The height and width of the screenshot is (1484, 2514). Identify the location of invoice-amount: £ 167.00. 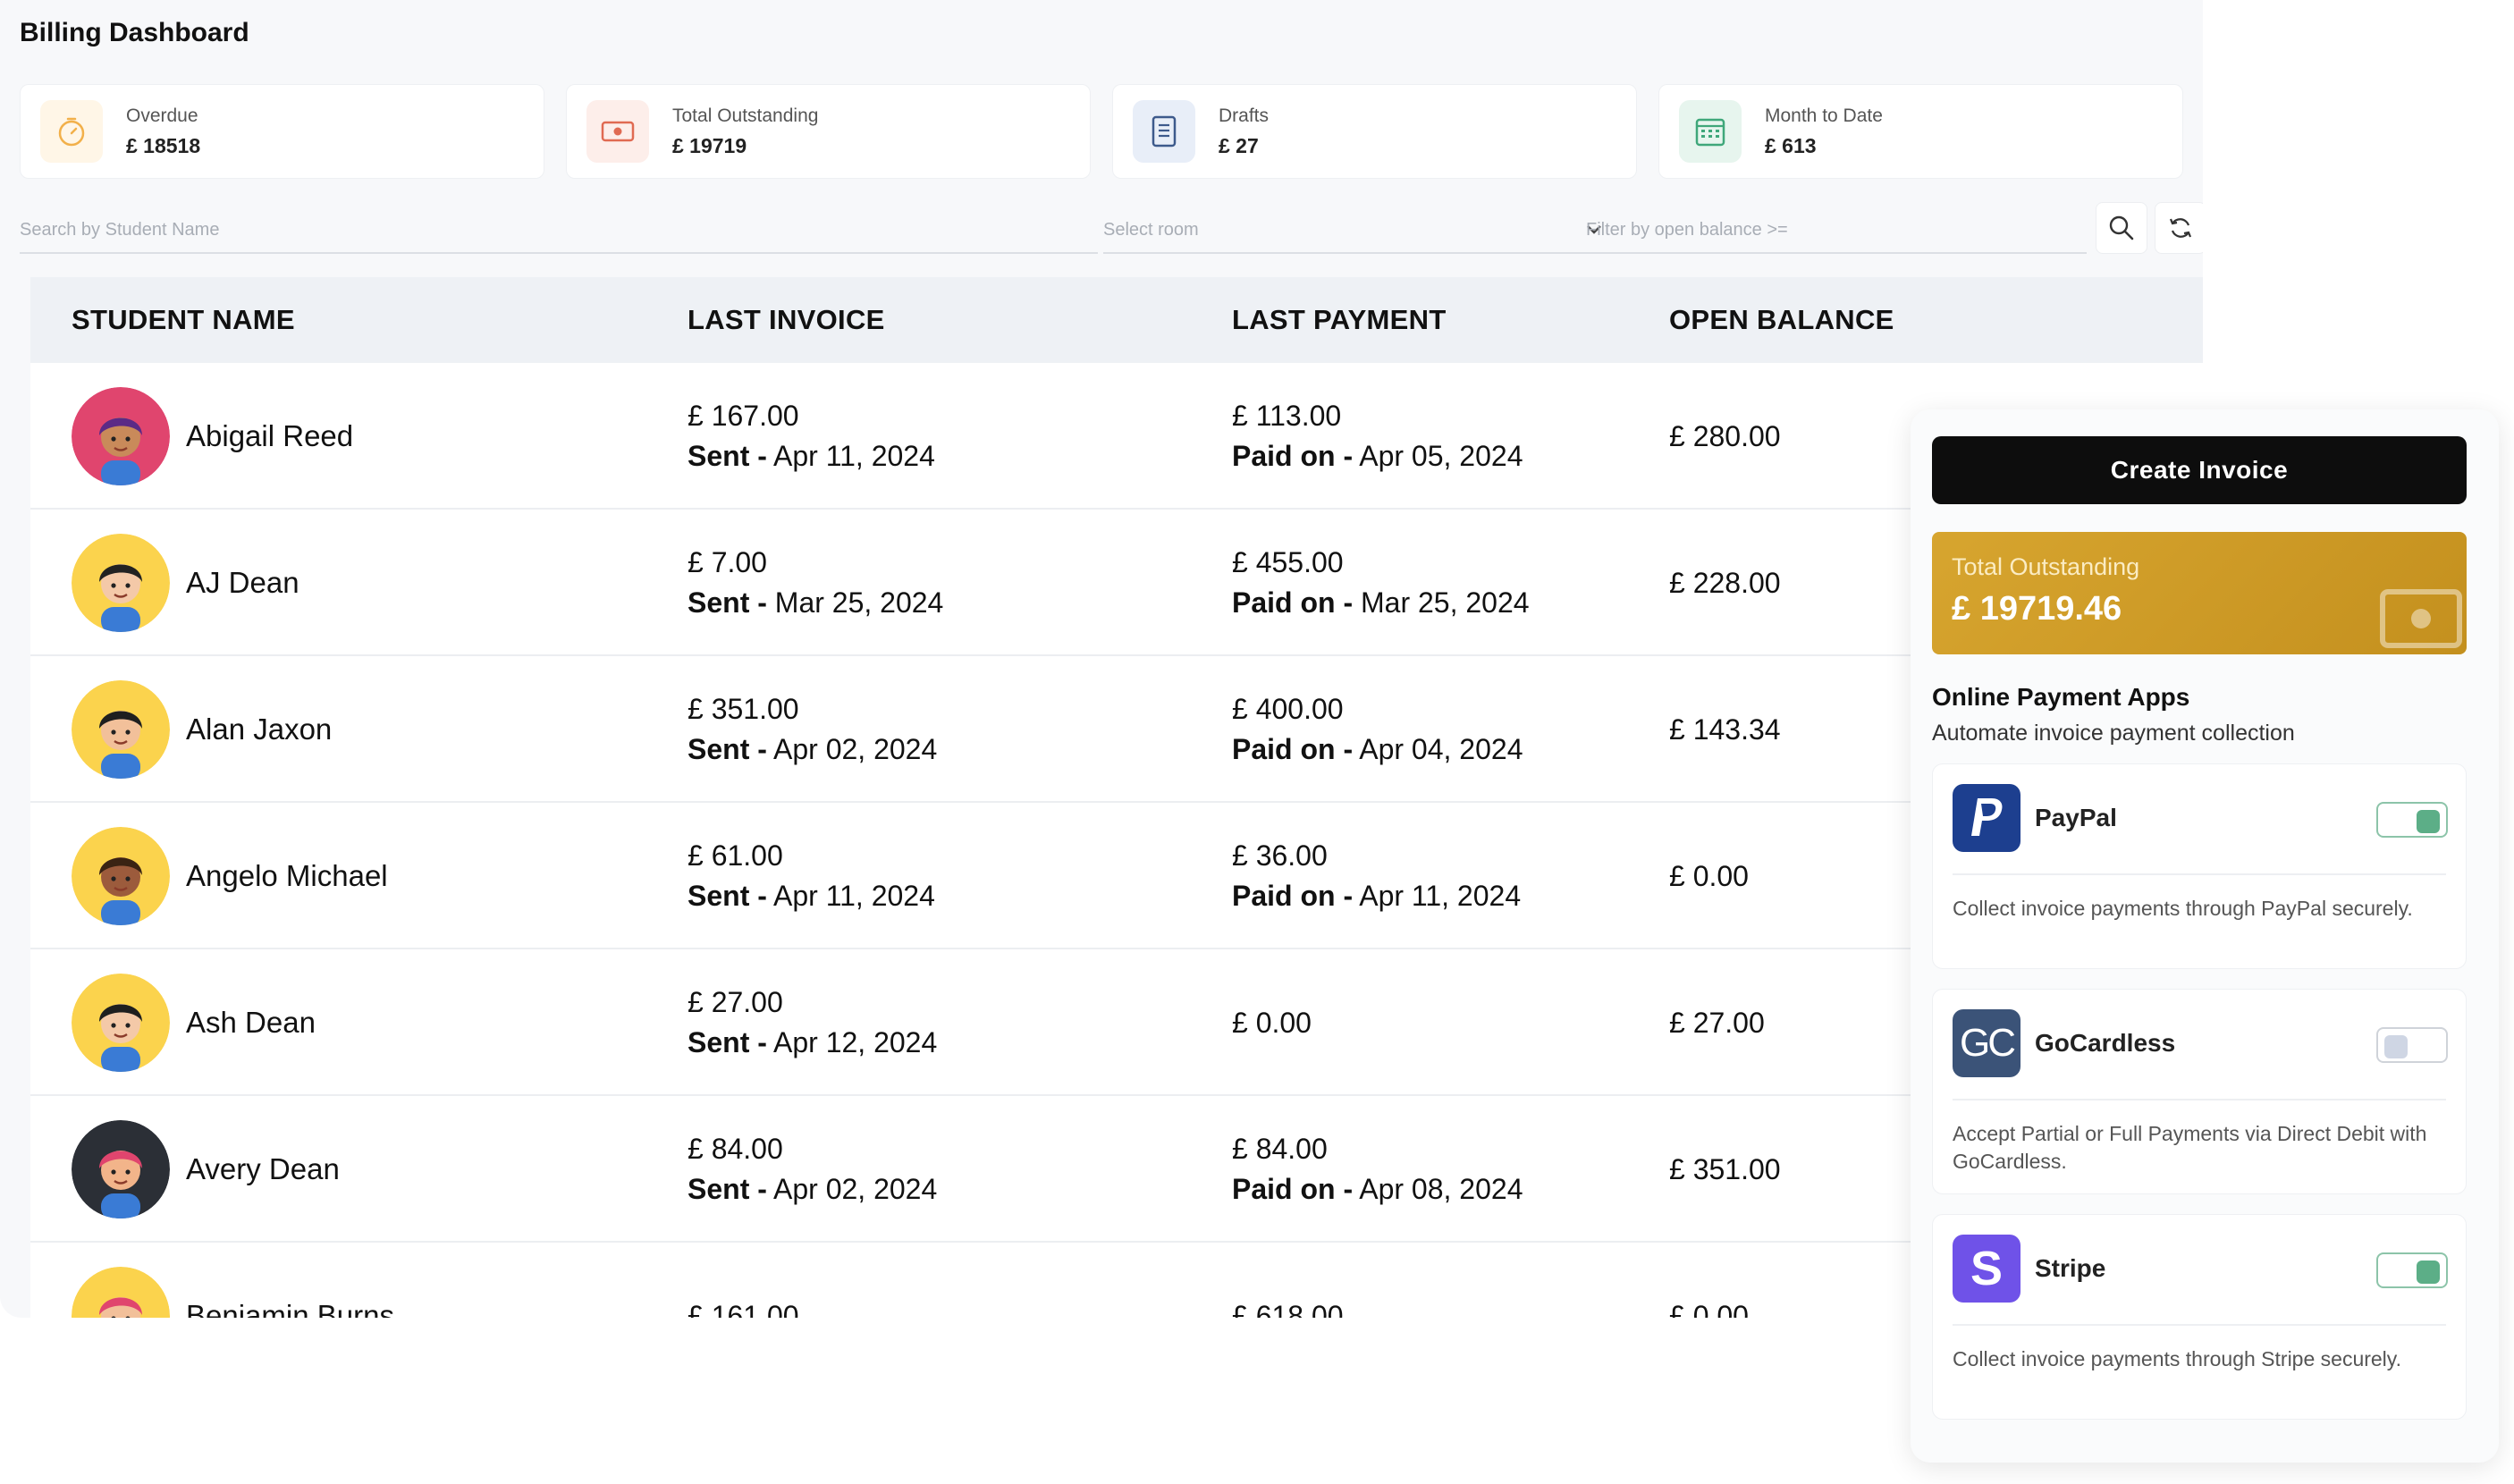
(743, 416).